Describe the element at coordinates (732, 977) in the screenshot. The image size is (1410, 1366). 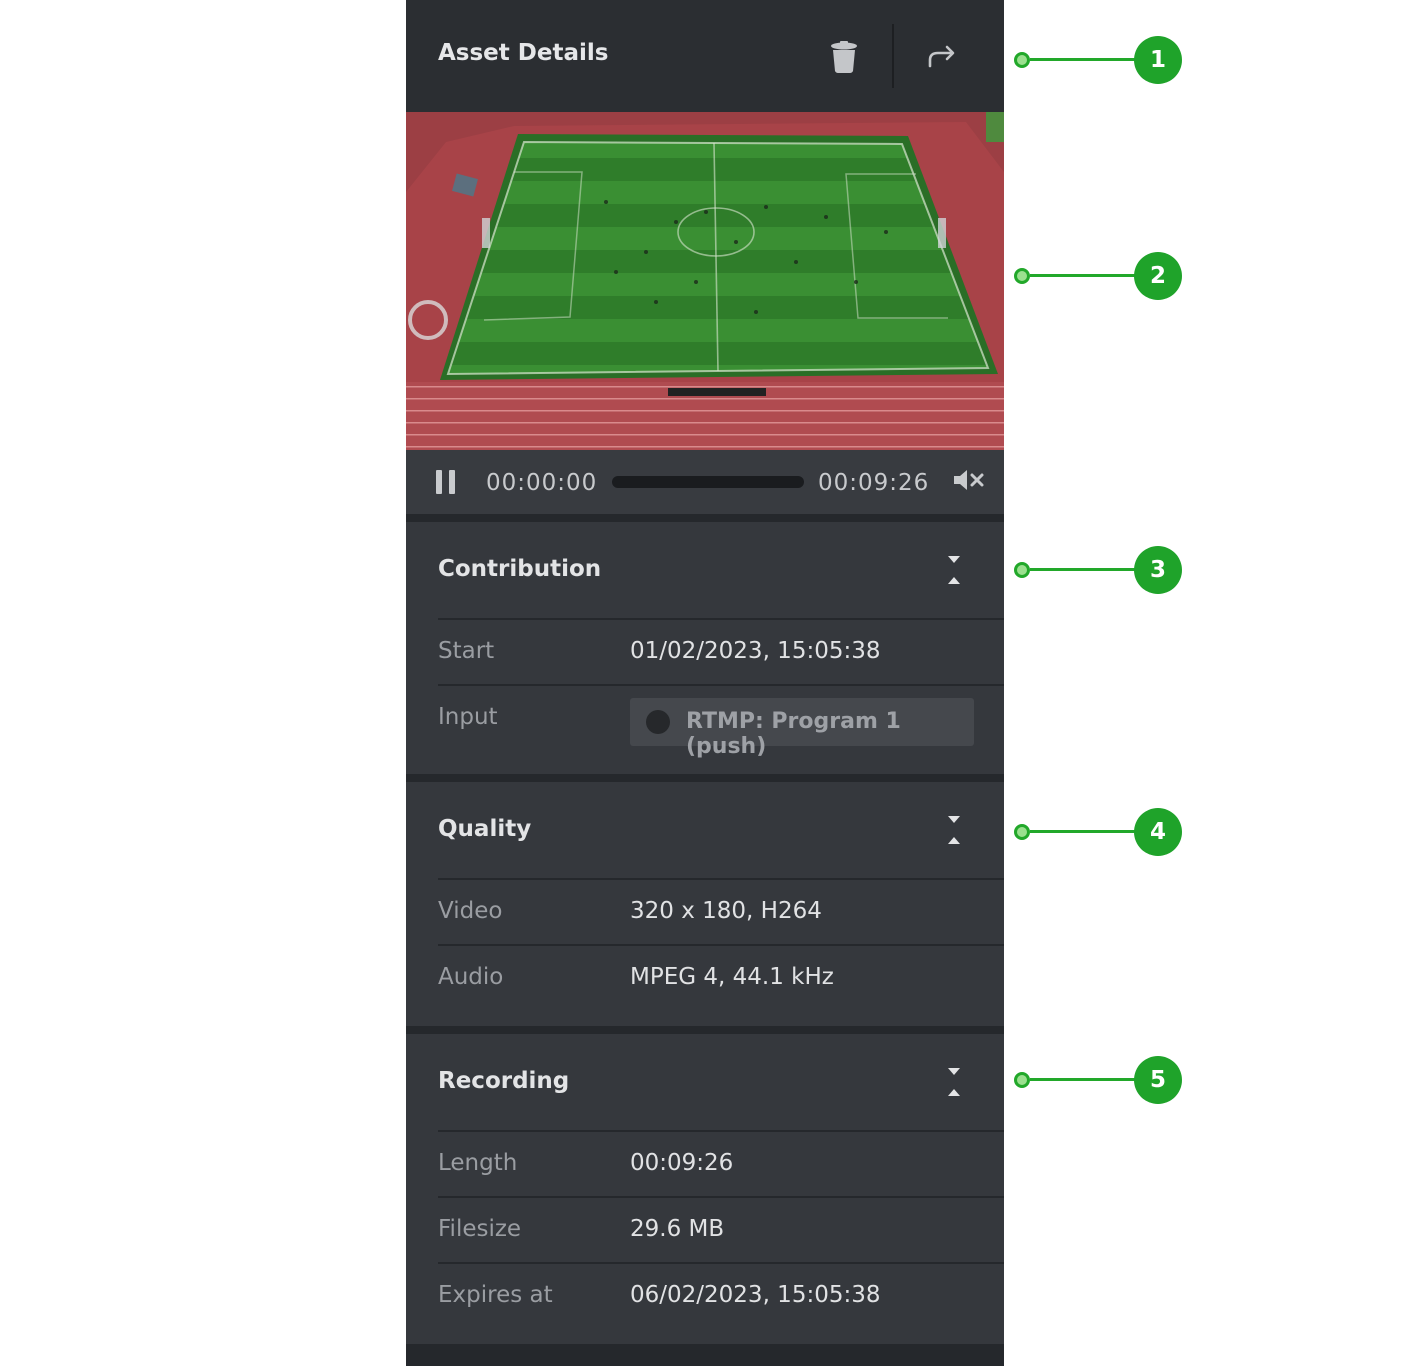
I see `row-value-audio: MPEG 4, 44.1 kHz` at that location.